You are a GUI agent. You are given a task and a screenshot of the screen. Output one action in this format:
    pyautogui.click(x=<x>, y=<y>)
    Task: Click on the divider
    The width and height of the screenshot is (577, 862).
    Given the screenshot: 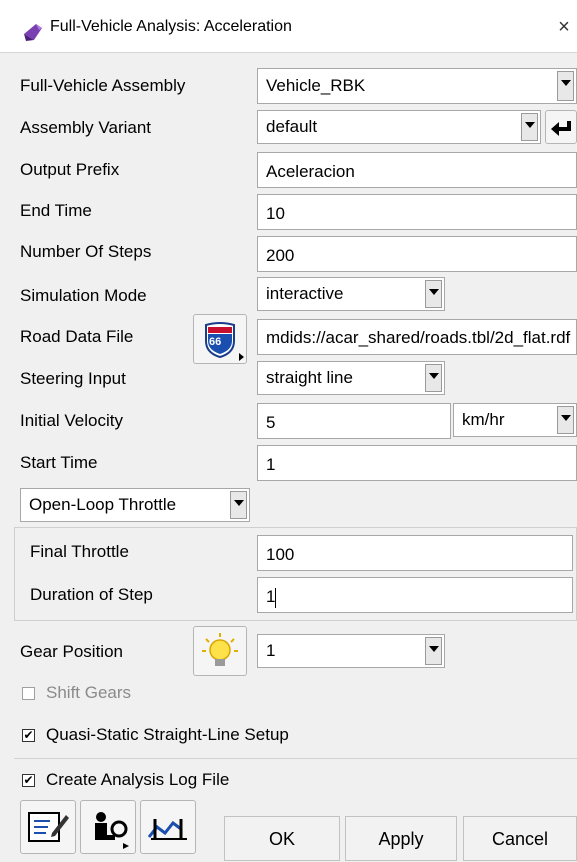 What is the action you would take?
    pyautogui.click(x=295, y=758)
    